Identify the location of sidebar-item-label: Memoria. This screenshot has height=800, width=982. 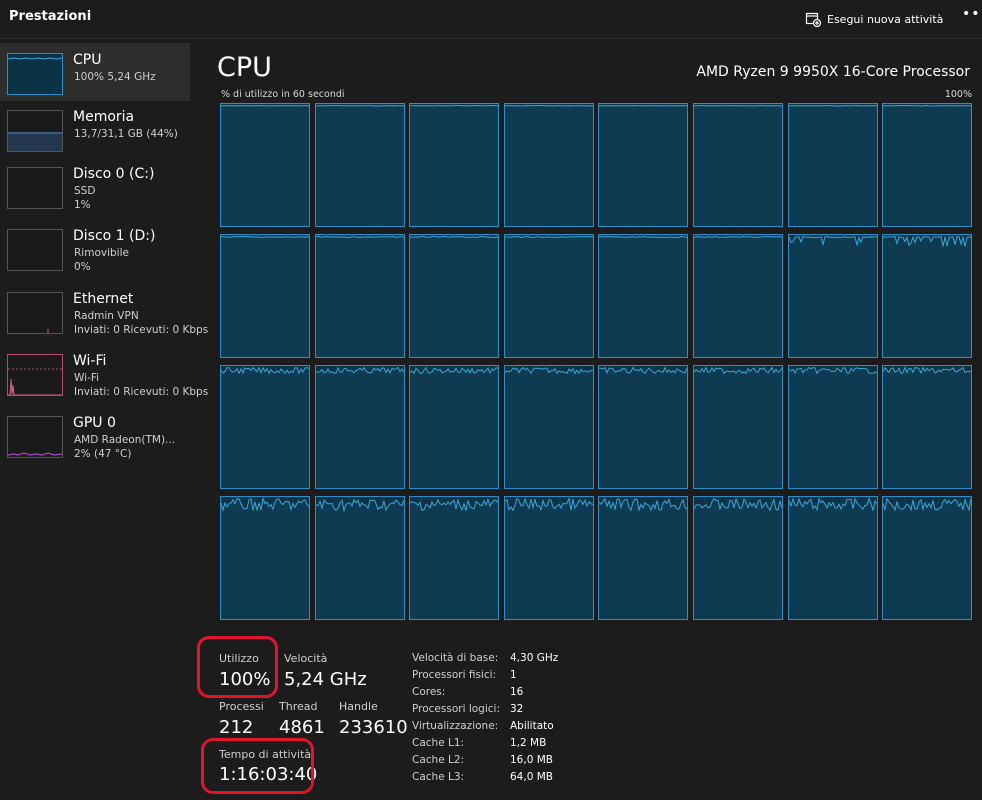
(104, 117).